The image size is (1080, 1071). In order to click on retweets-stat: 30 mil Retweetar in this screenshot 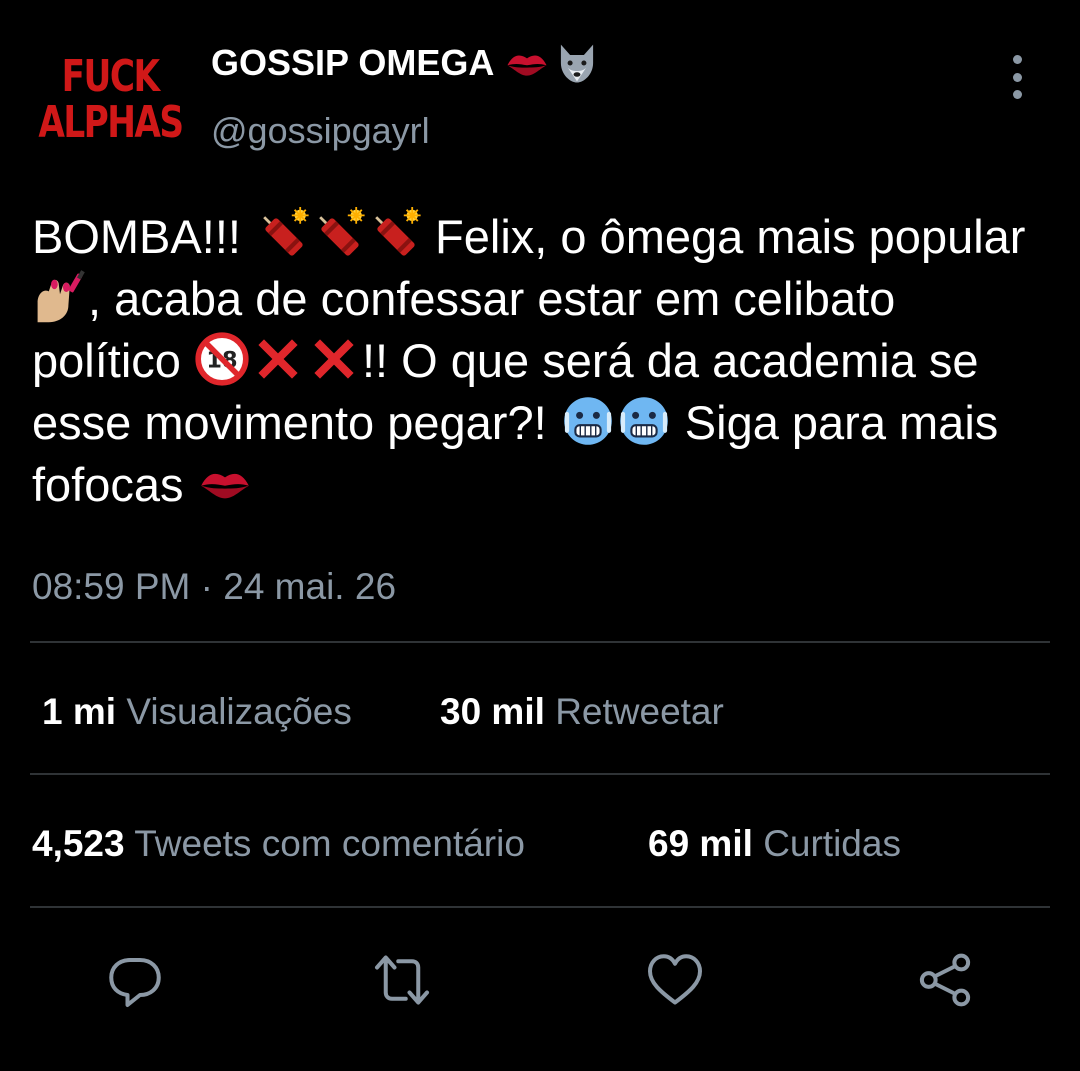, I will do `click(582, 712)`.